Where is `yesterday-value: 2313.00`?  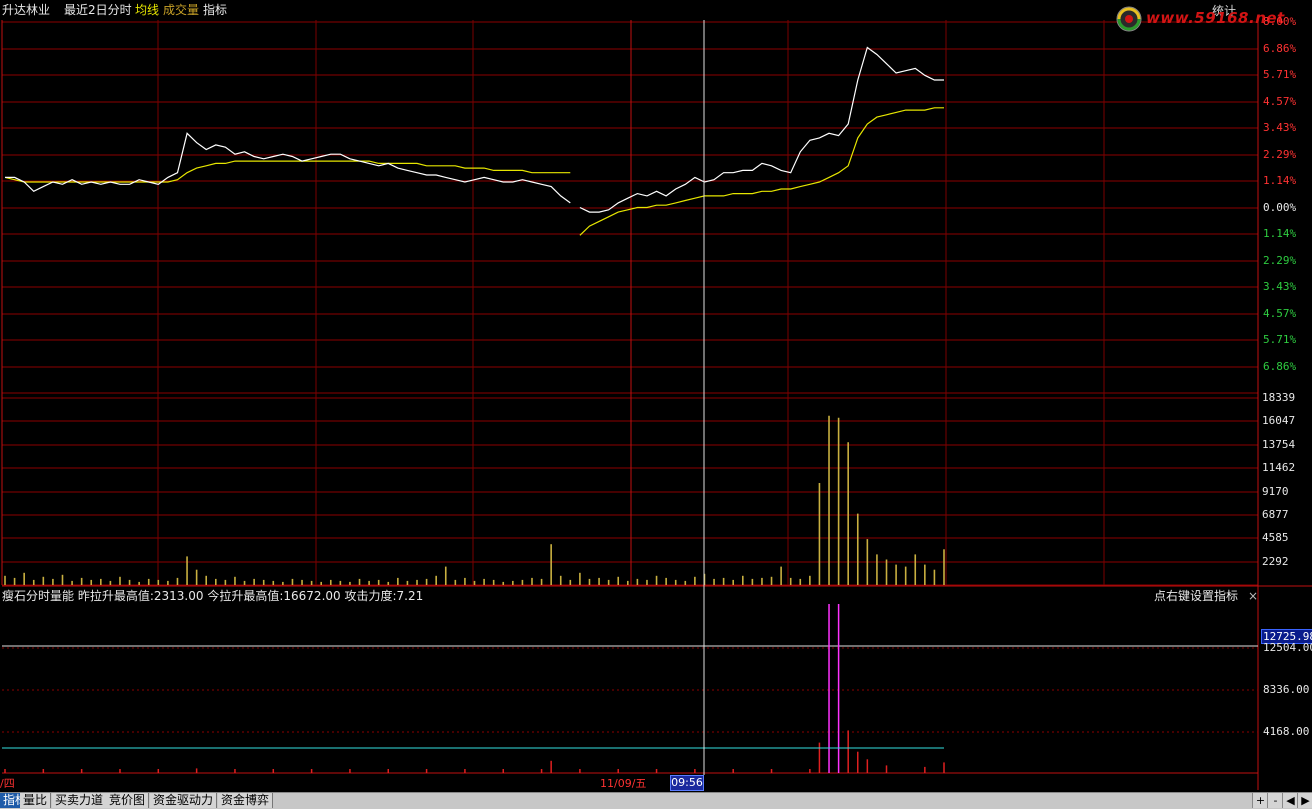 yesterday-value: 2313.00 is located at coordinates (178, 596).